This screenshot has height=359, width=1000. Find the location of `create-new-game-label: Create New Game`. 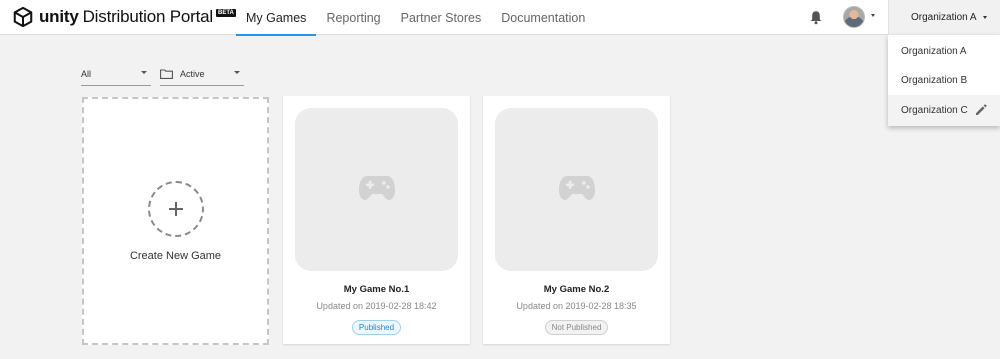

create-new-game-label: Create New Game is located at coordinates (175, 256).